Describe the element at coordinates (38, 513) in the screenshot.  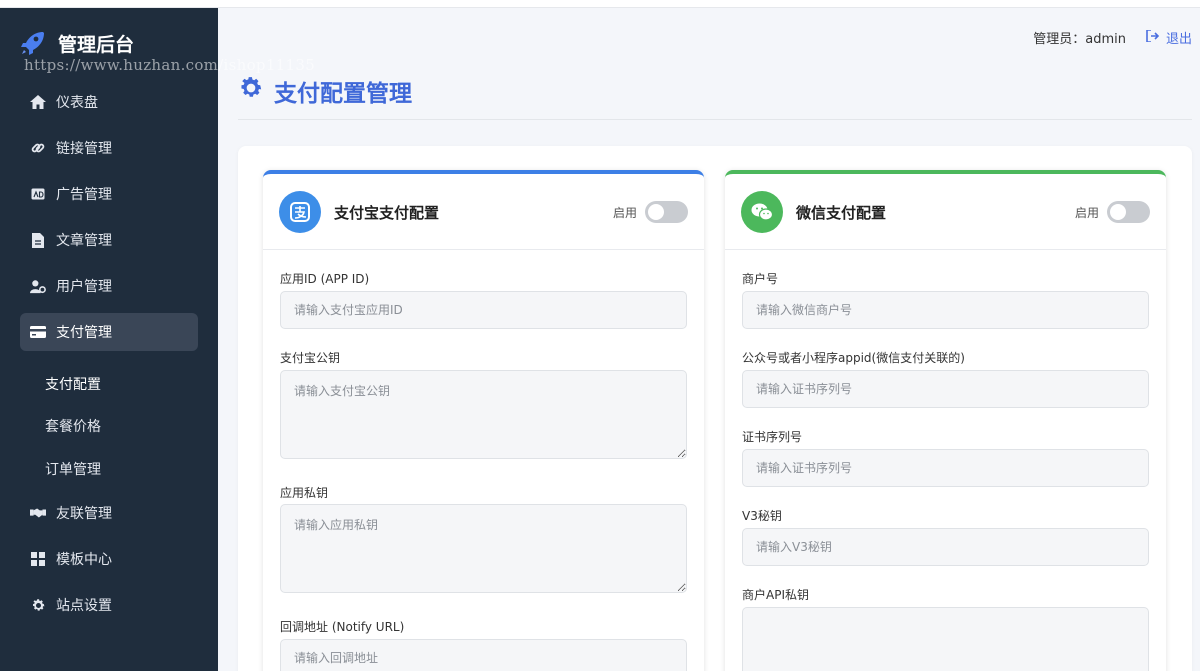
I see `handshake-icon` at that location.